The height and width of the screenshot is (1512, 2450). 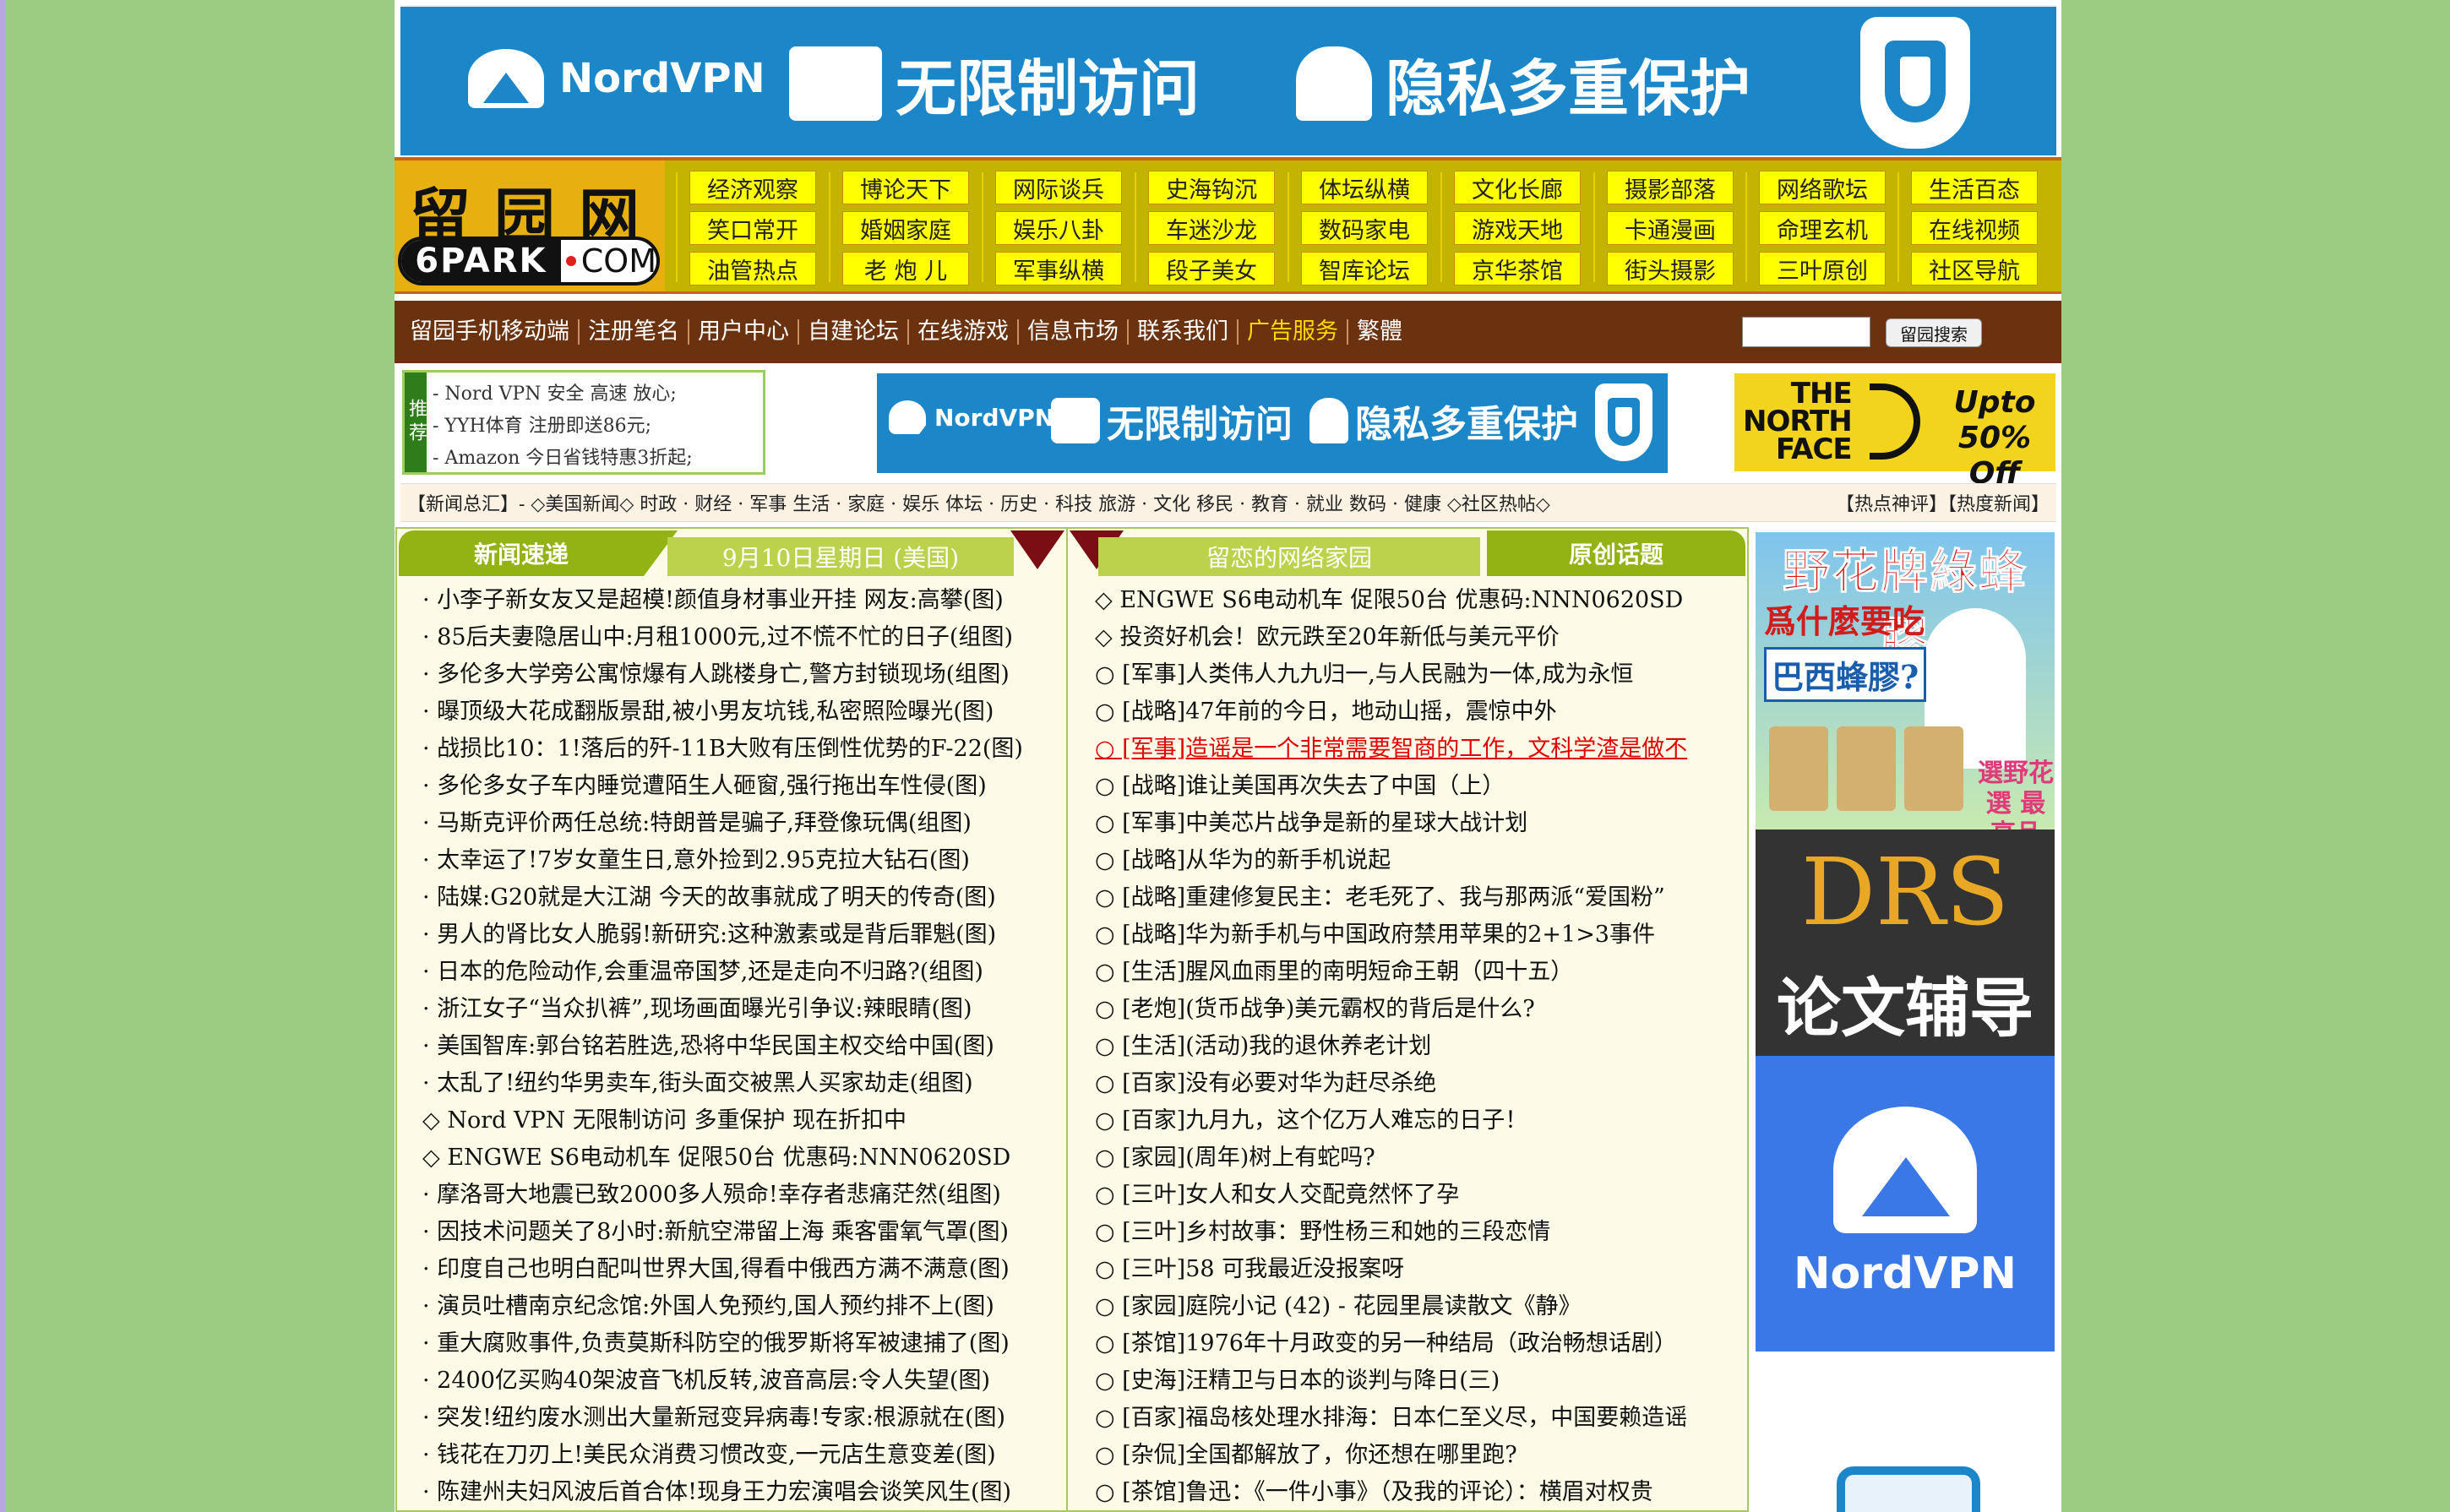 What do you see at coordinates (1326, 709) in the screenshot?
I see `forum-post-link: ○ [战略]47年前的今日，地动山摇，震惊中外` at bounding box center [1326, 709].